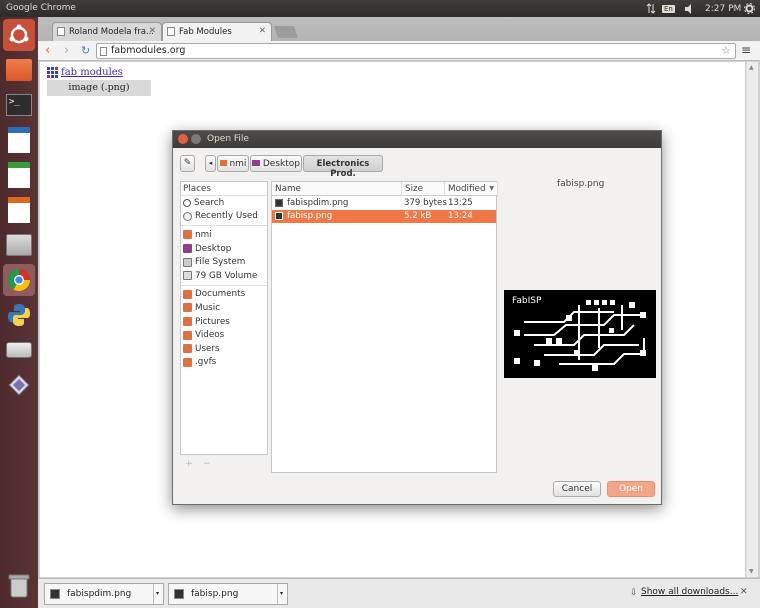  Describe the element at coordinates (19, 210) in the screenshot. I see `impress-icon` at that location.